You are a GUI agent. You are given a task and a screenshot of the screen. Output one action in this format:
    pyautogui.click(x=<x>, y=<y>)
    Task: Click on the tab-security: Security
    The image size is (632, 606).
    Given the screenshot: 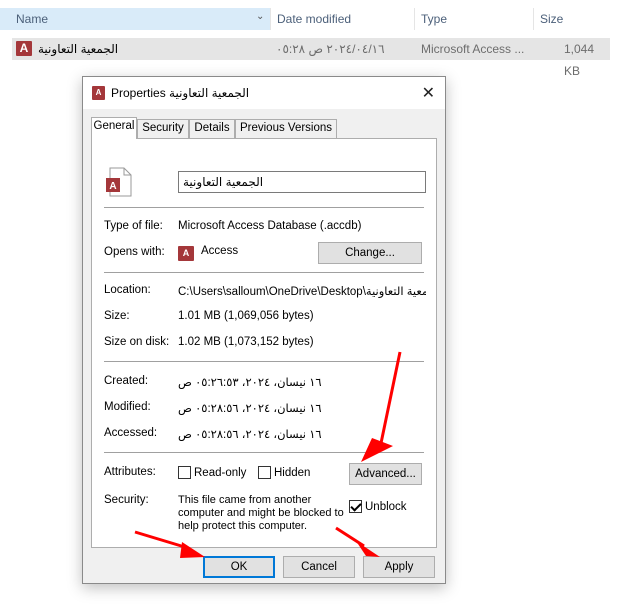 What is the action you would take?
    pyautogui.click(x=163, y=128)
    